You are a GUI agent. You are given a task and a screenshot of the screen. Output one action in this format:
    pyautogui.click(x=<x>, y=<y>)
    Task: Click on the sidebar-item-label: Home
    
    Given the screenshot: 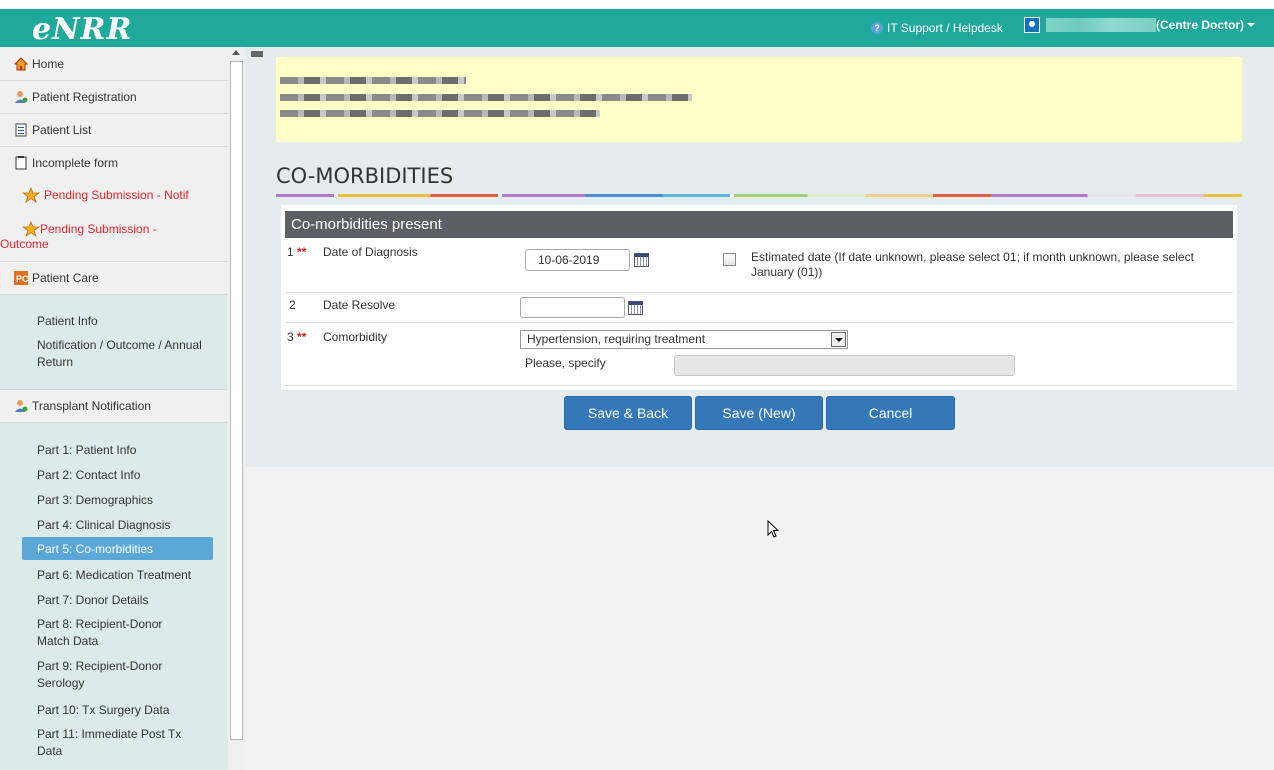 What is the action you would take?
    pyautogui.click(x=48, y=63)
    